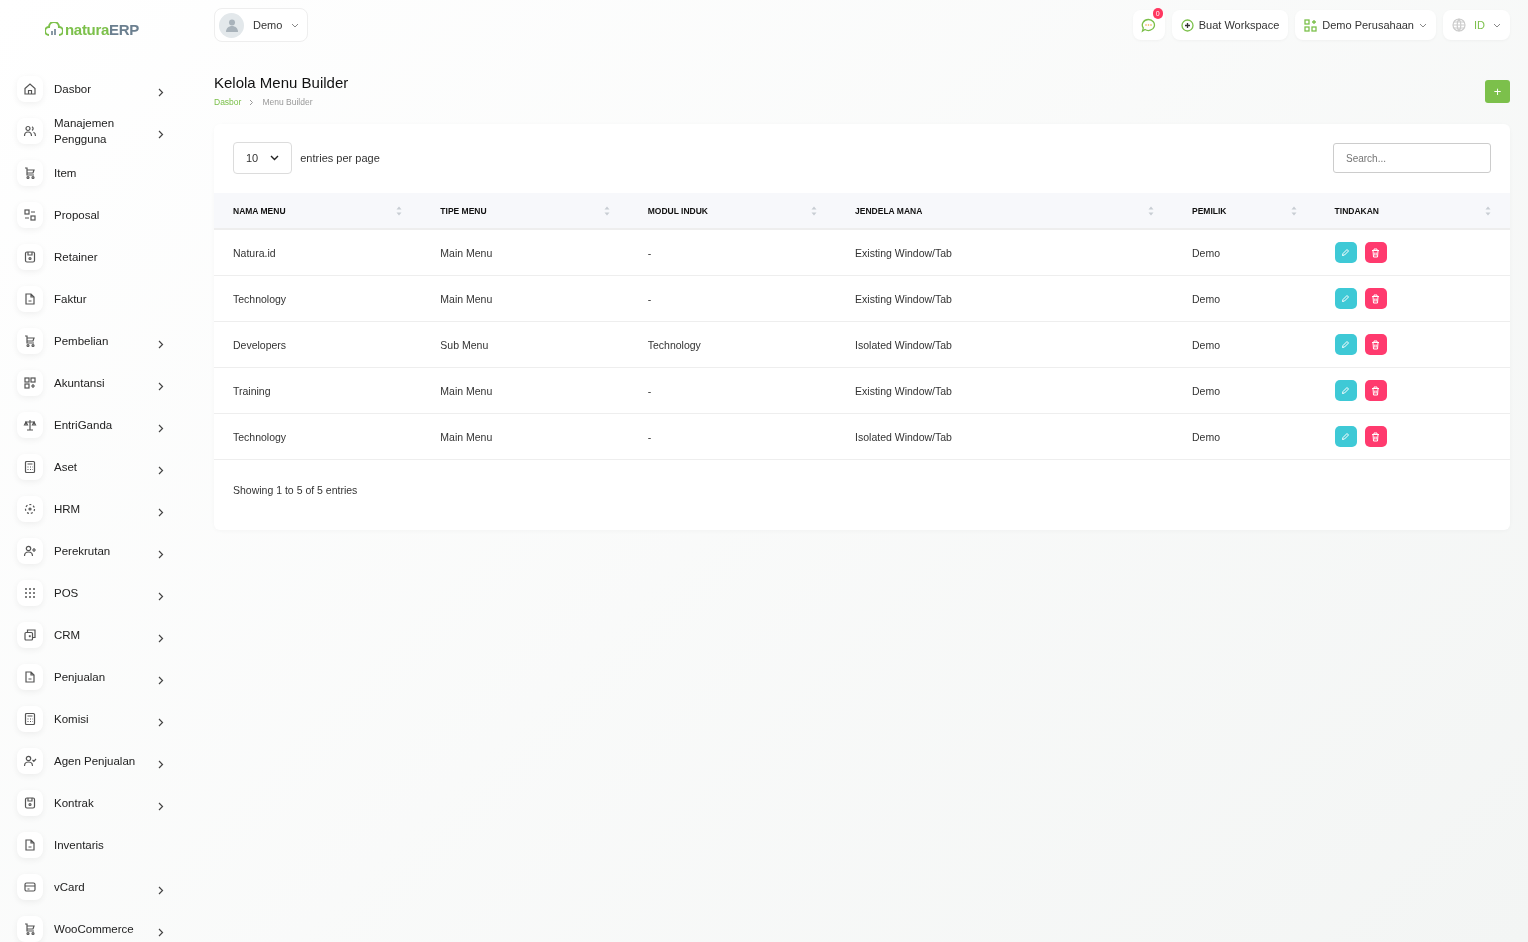 This screenshot has height=942, width=1528. Describe the element at coordinates (102, 551) in the screenshot. I see `sidebar-item: Perekrutan` at that location.